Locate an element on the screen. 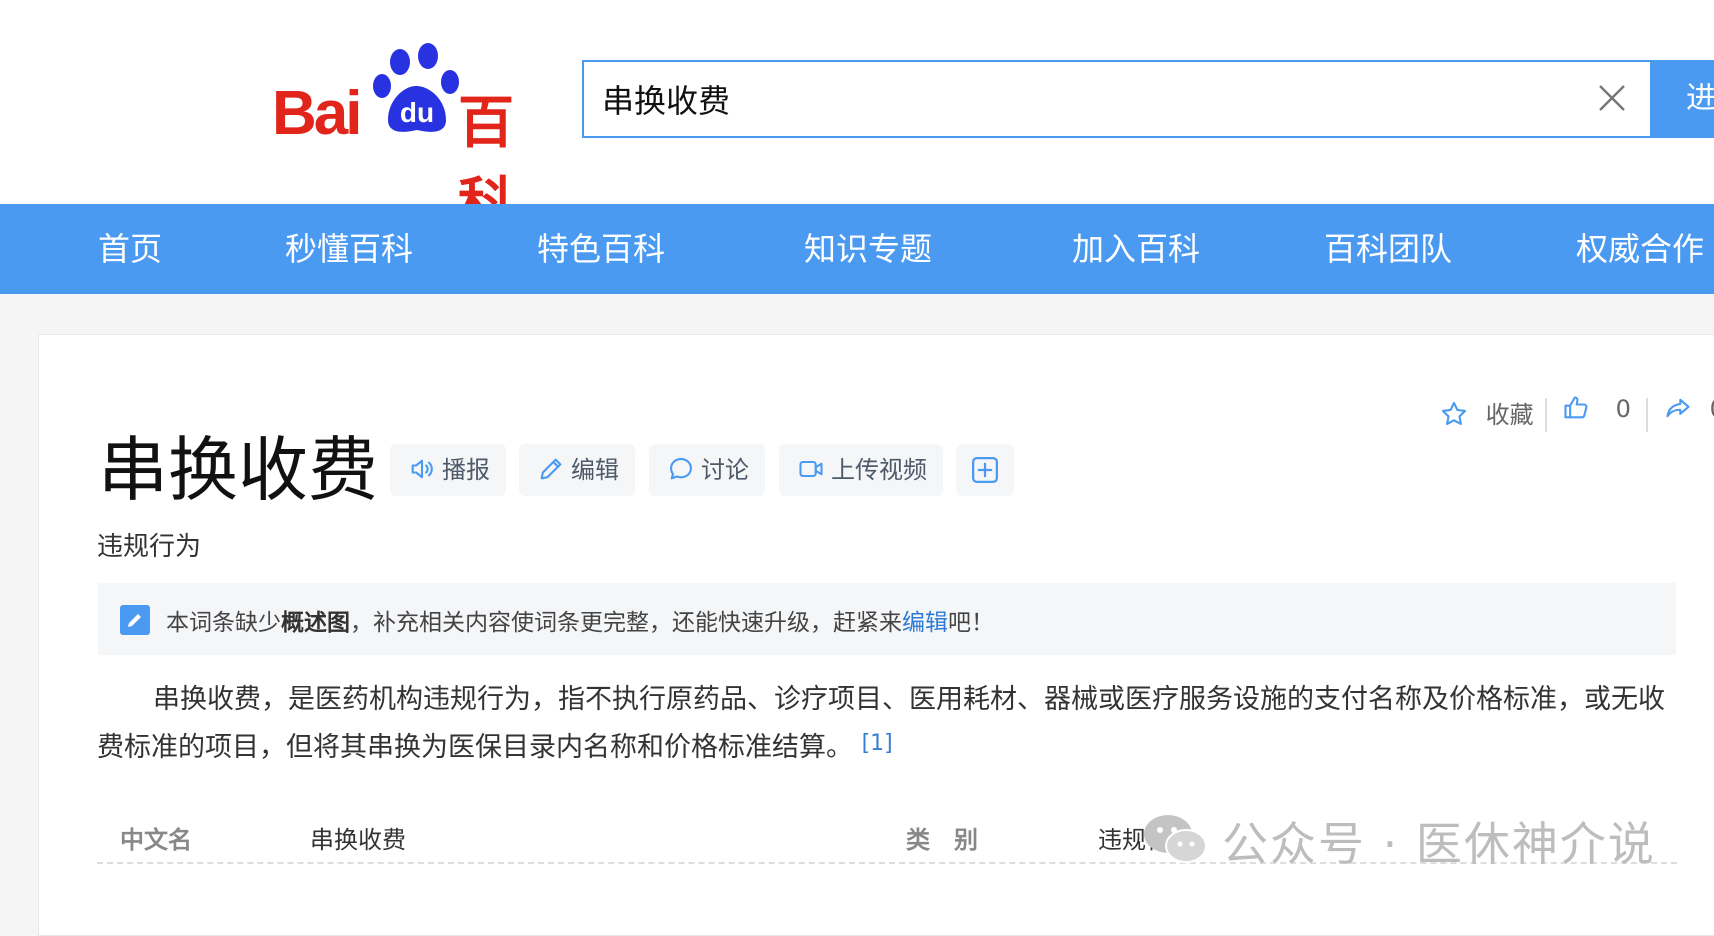 The image size is (1714, 936). info-label-name: 中文名 is located at coordinates (156, 840).